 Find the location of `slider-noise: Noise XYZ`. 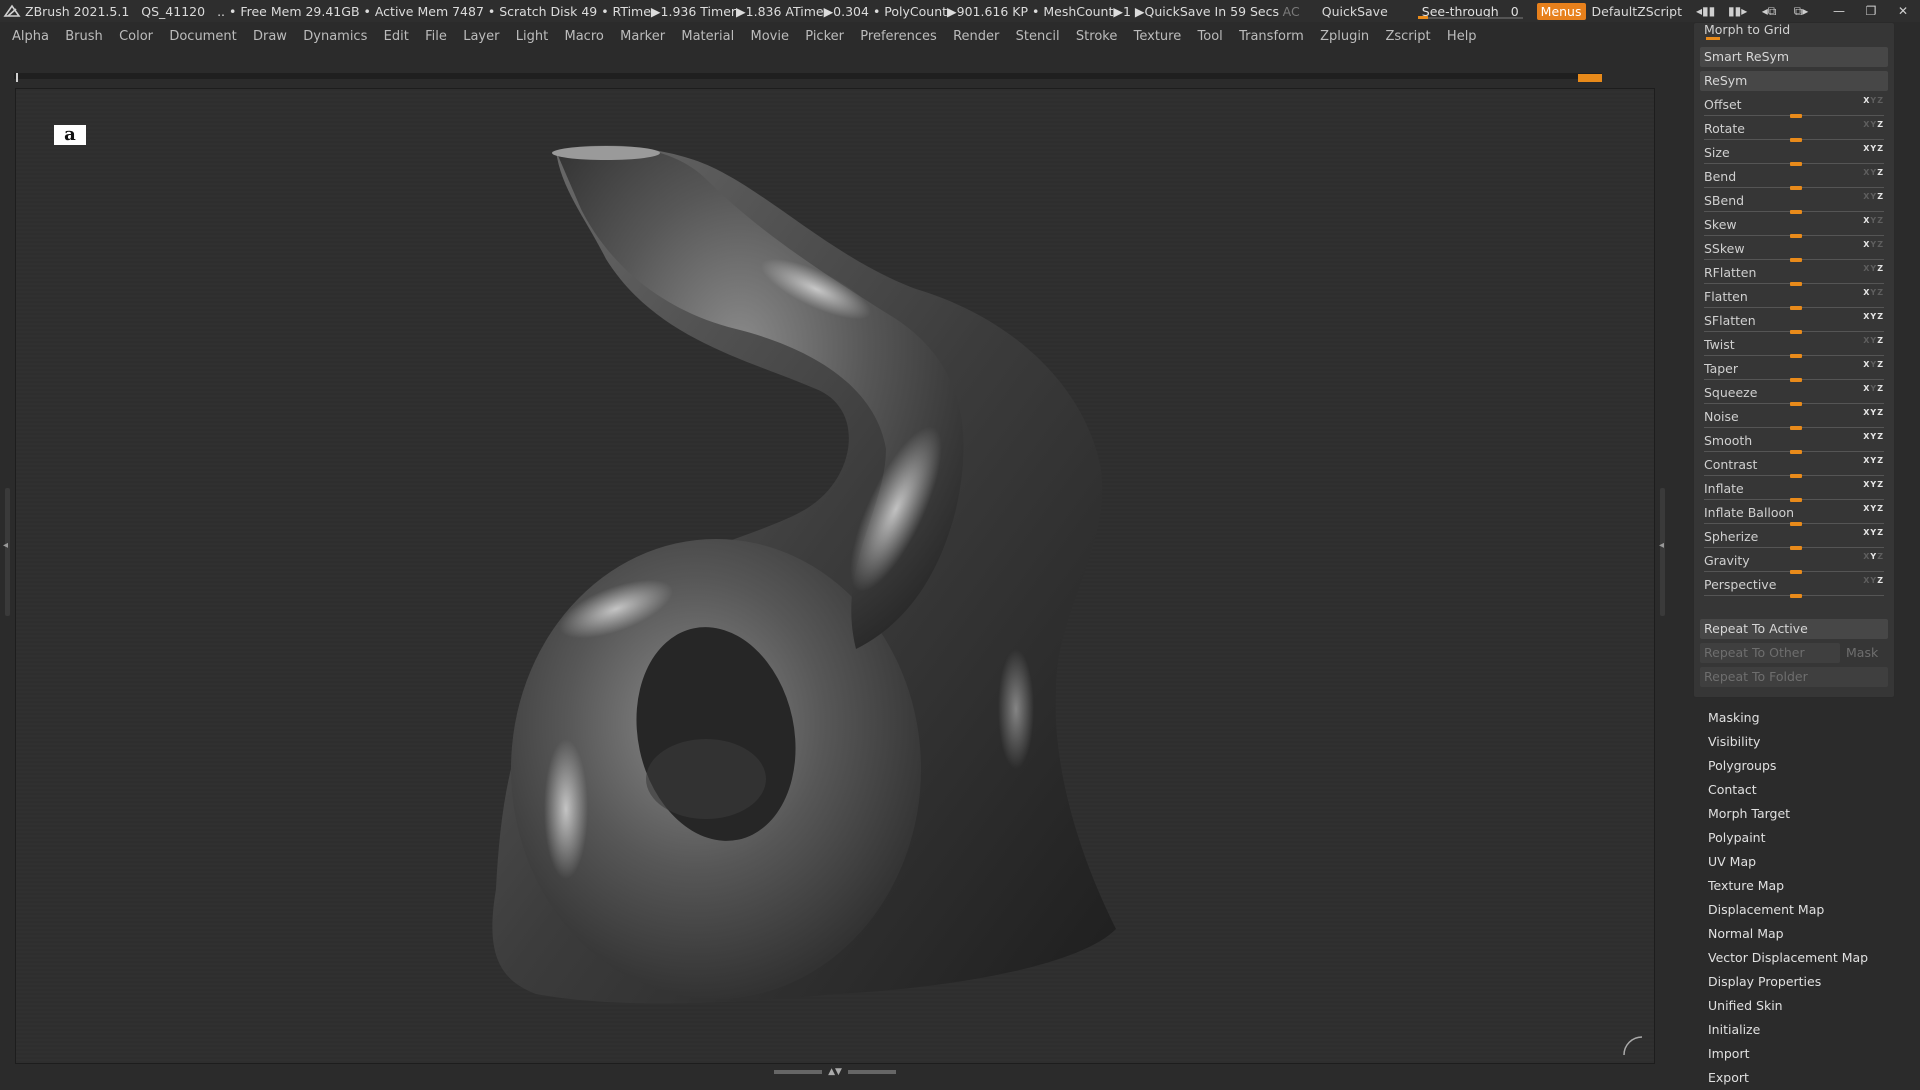

slider-noise: Noise XYZ is located at coordinates (1794, 418).